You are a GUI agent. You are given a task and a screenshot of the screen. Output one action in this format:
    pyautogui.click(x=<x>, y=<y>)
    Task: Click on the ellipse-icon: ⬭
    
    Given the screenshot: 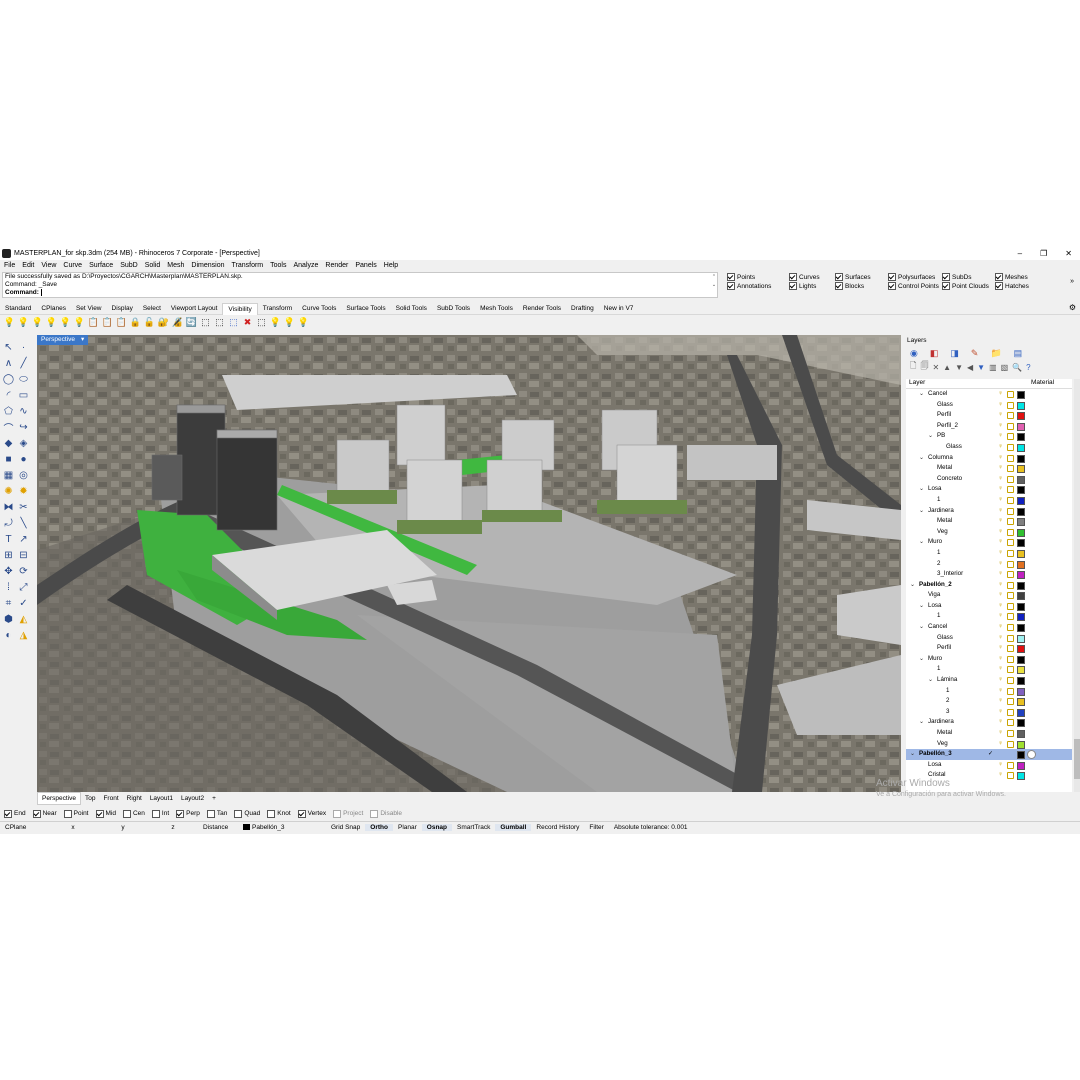 What is the action you would take?
    pyautogui.click(x=23, y=379)
    